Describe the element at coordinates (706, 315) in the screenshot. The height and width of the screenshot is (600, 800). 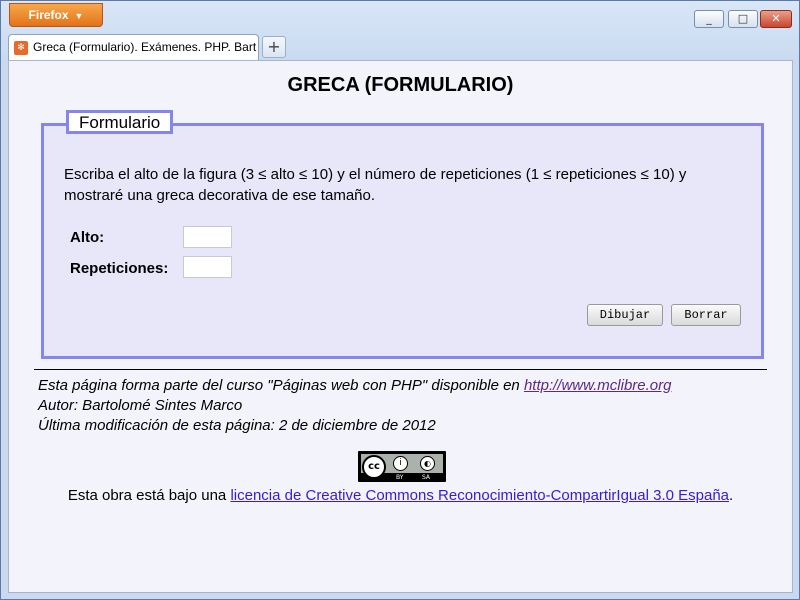
I see `reset-button: Borrar` at that location.